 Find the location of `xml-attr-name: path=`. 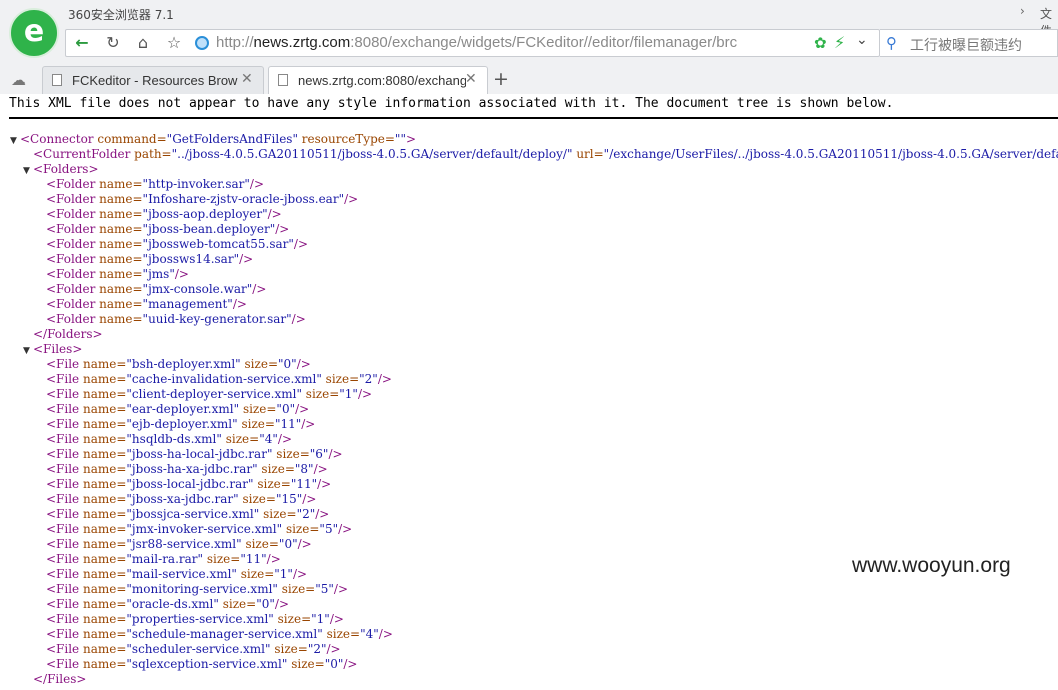

xml-attr-name: path= is located at coordinates (151, 154).